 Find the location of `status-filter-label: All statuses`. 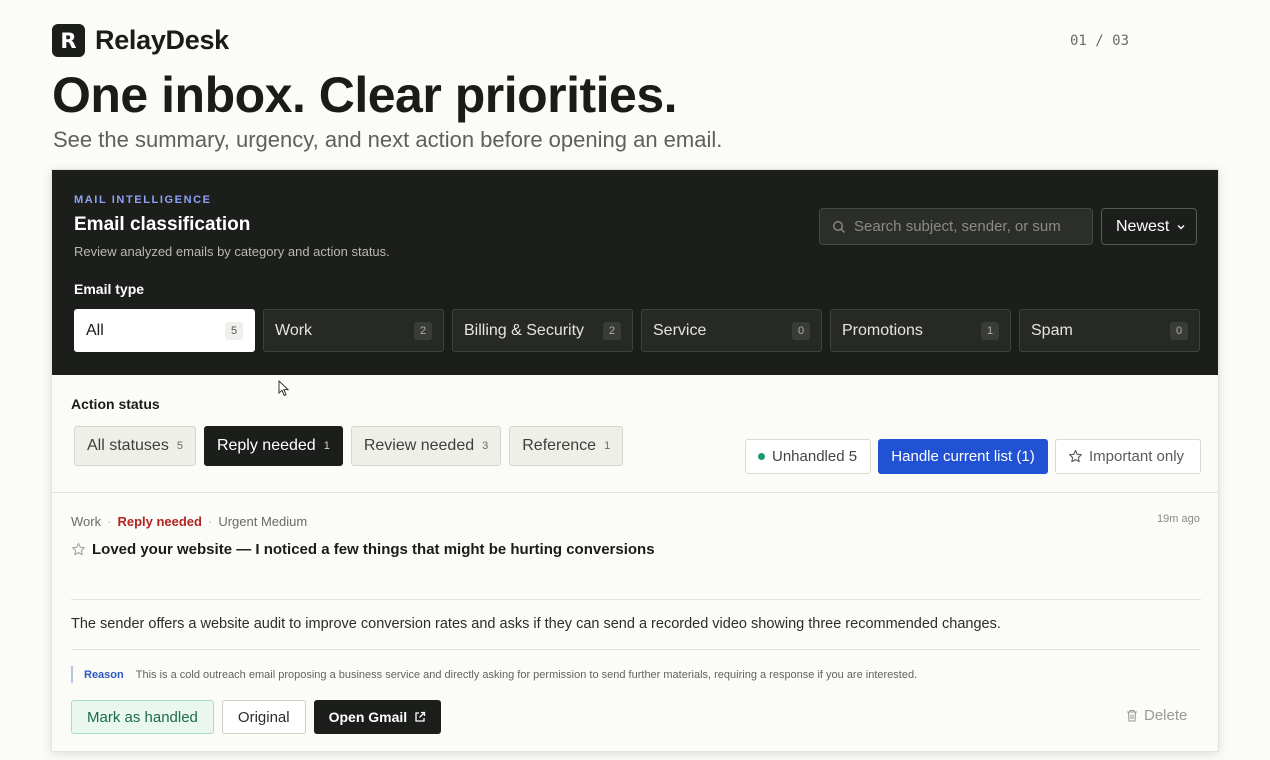

status-filter-label: All statuses is located at coordinates (128, 445).